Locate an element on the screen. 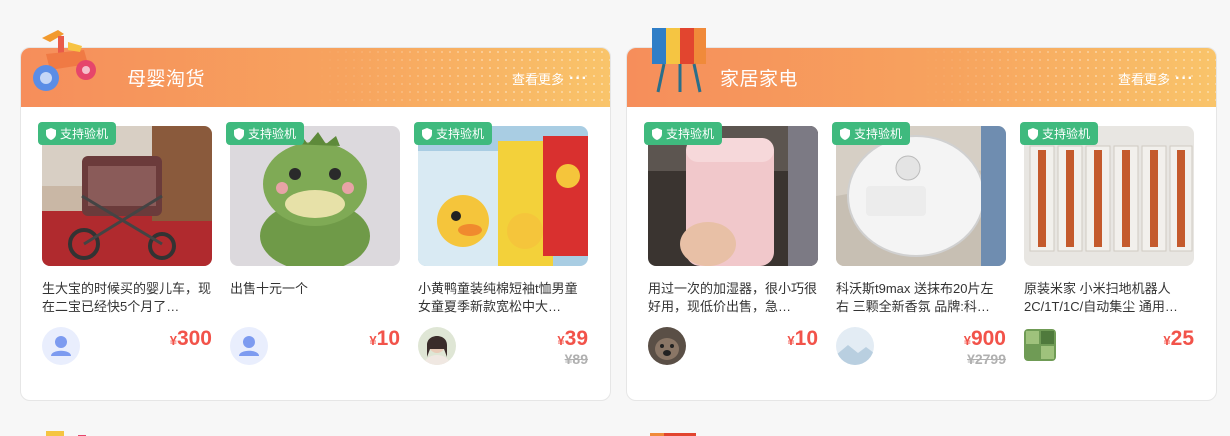 The image size is (1230, 436). duck-kids-tshirts-photo is located at coordinates (503, 196).